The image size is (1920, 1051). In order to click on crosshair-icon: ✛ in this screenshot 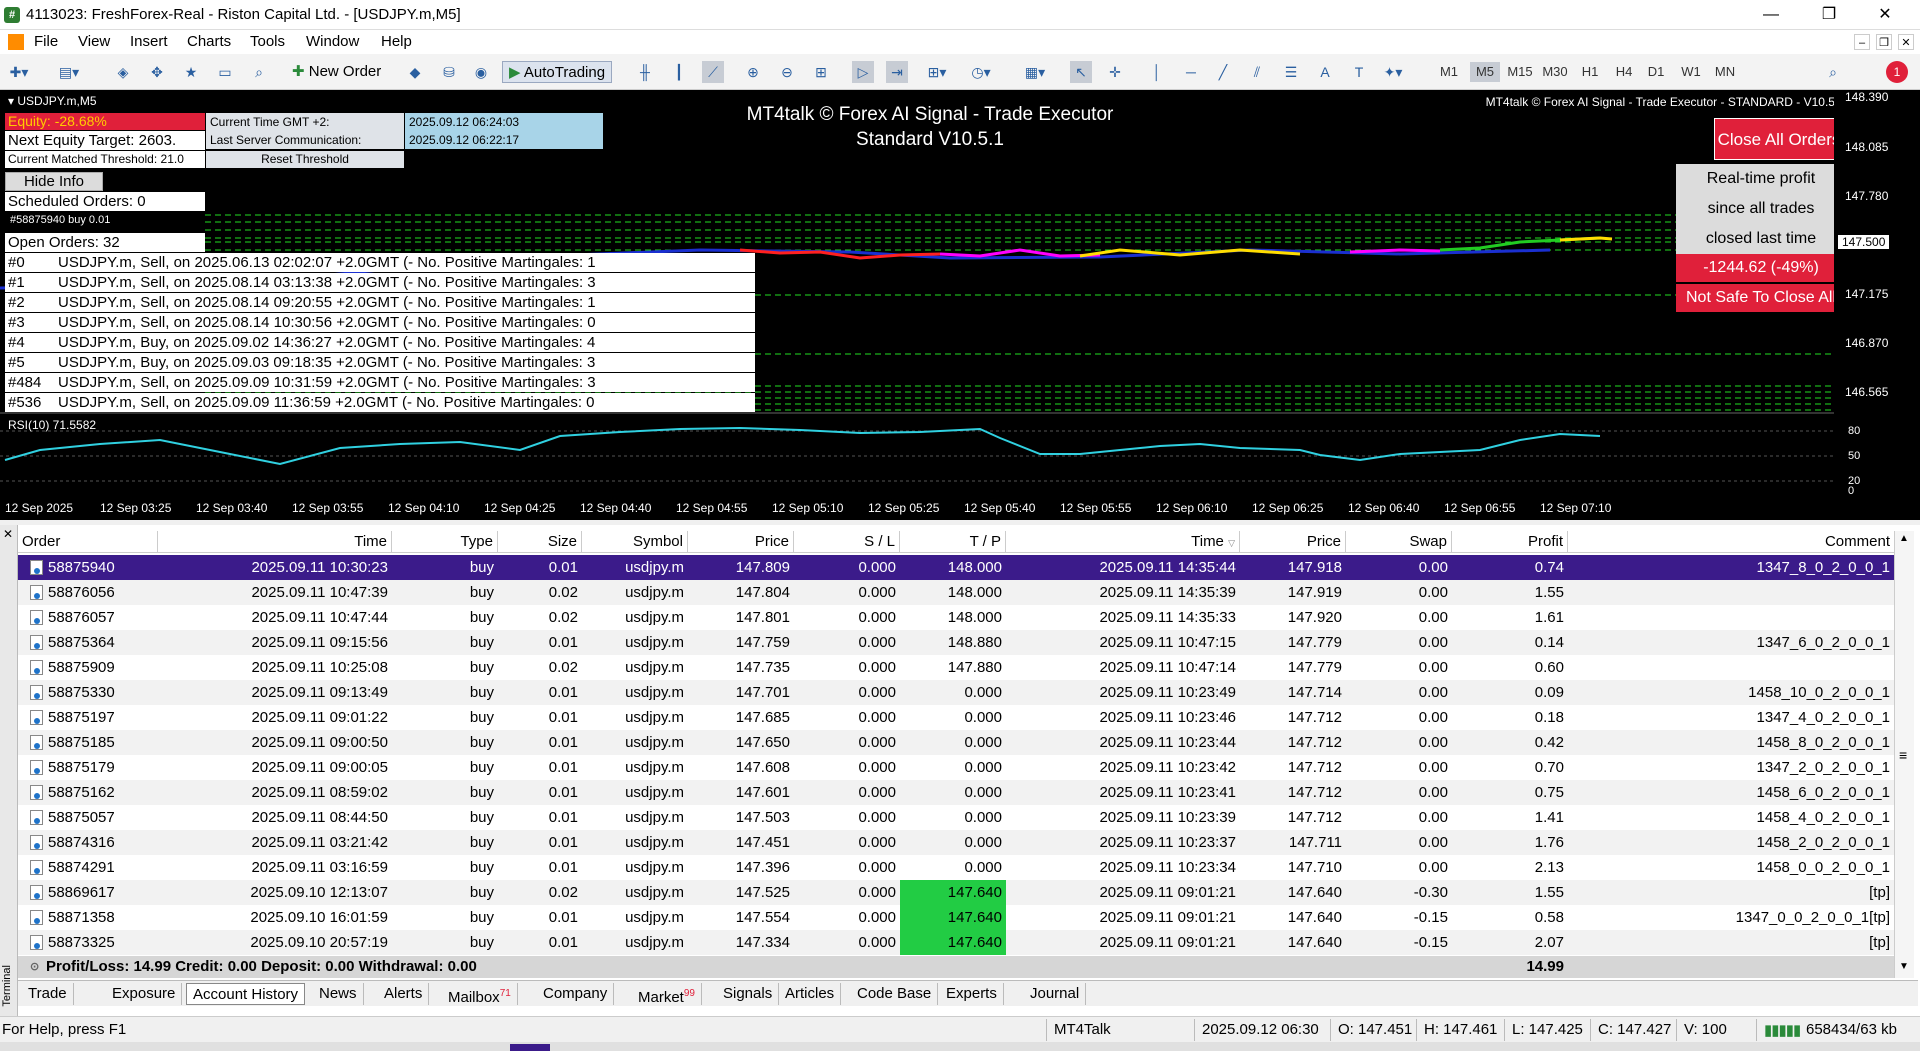, I will do `click(1115, 72)`.